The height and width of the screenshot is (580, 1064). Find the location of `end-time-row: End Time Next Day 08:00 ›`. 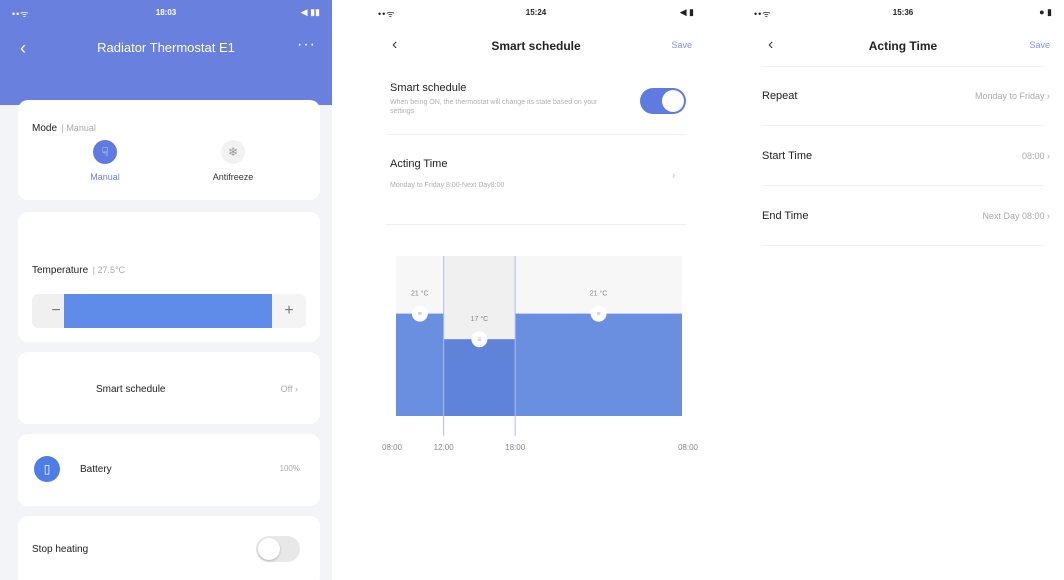

end-time-row: End Time Next Day 08:00 › is located at coordinates (903, 230).